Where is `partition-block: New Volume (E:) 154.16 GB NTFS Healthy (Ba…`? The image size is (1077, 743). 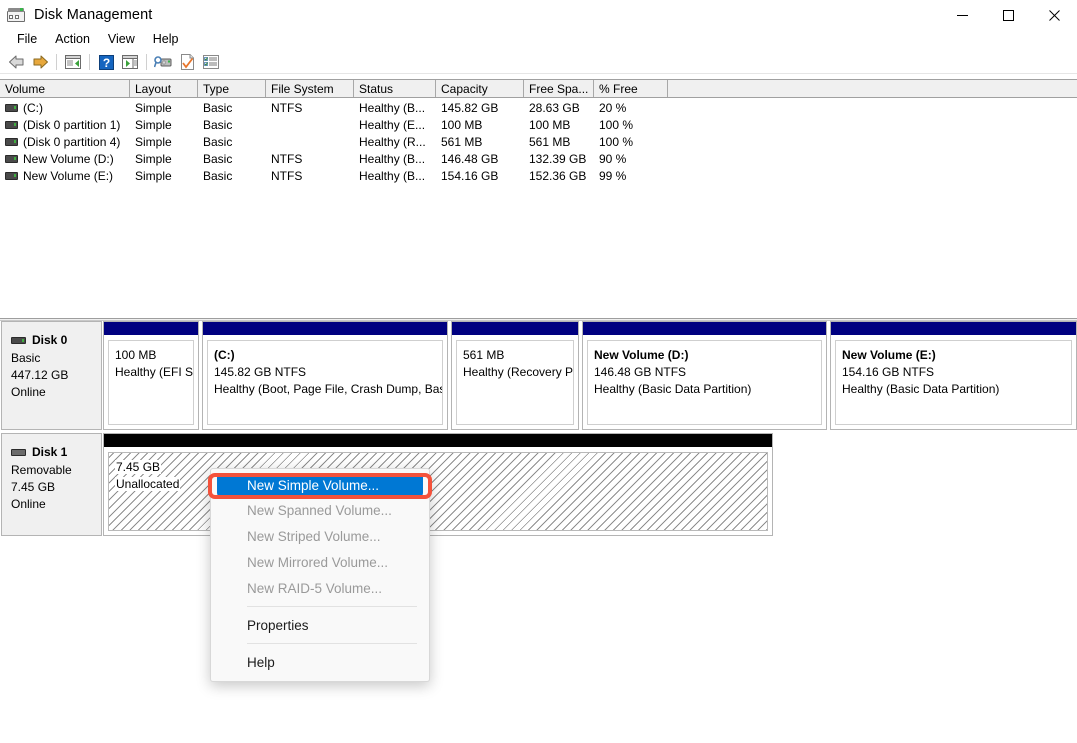
partition-block: New Volume (E:) 154.16 GB NTFS Healthy (Ba… is located at coordinates (953, 375).